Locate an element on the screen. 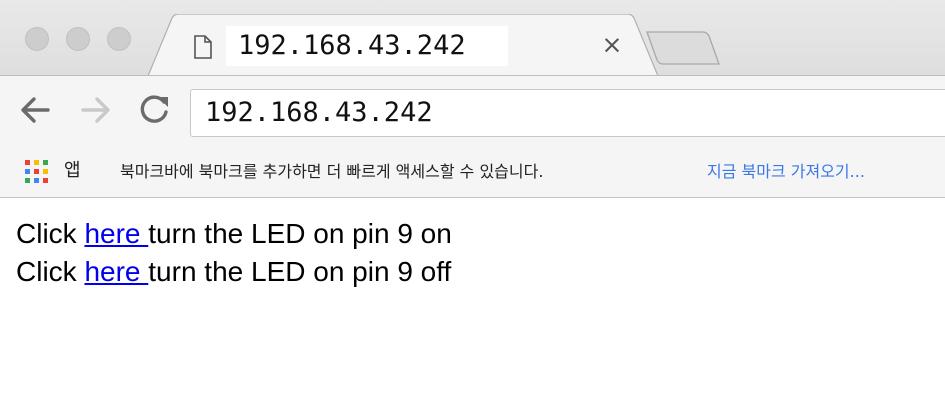 The width and height of the screenshot is (945, 414). tab-title: 192.168.43.242 is located at coordinates (352, 45).